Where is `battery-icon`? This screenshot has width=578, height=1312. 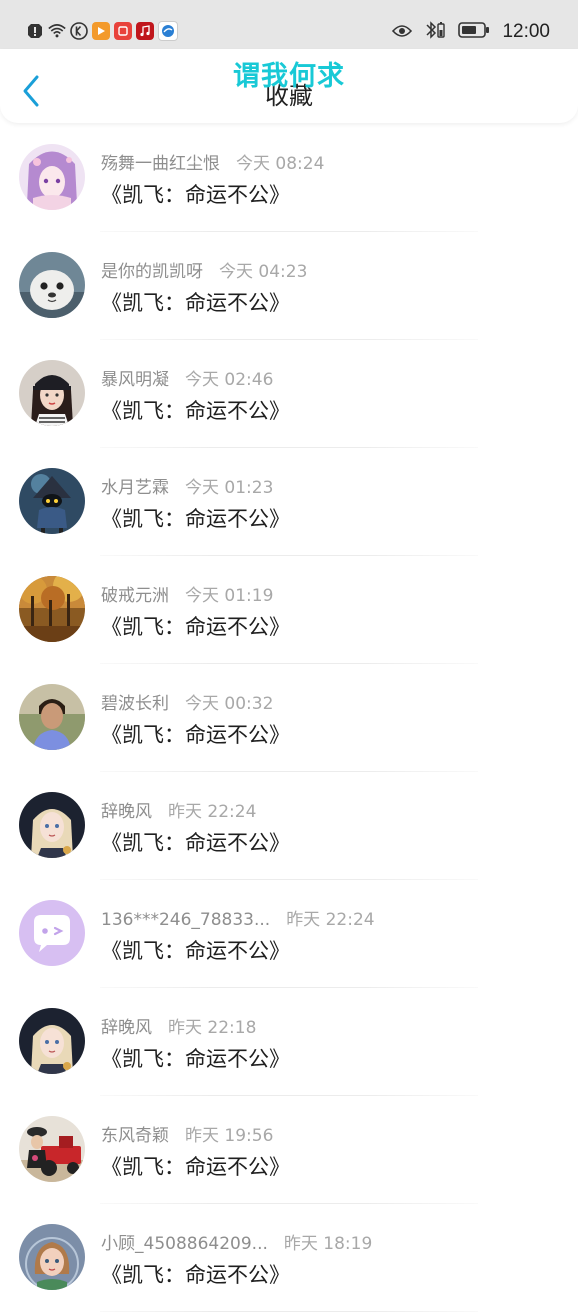 battery-icon is located at coordinates (474, 32).